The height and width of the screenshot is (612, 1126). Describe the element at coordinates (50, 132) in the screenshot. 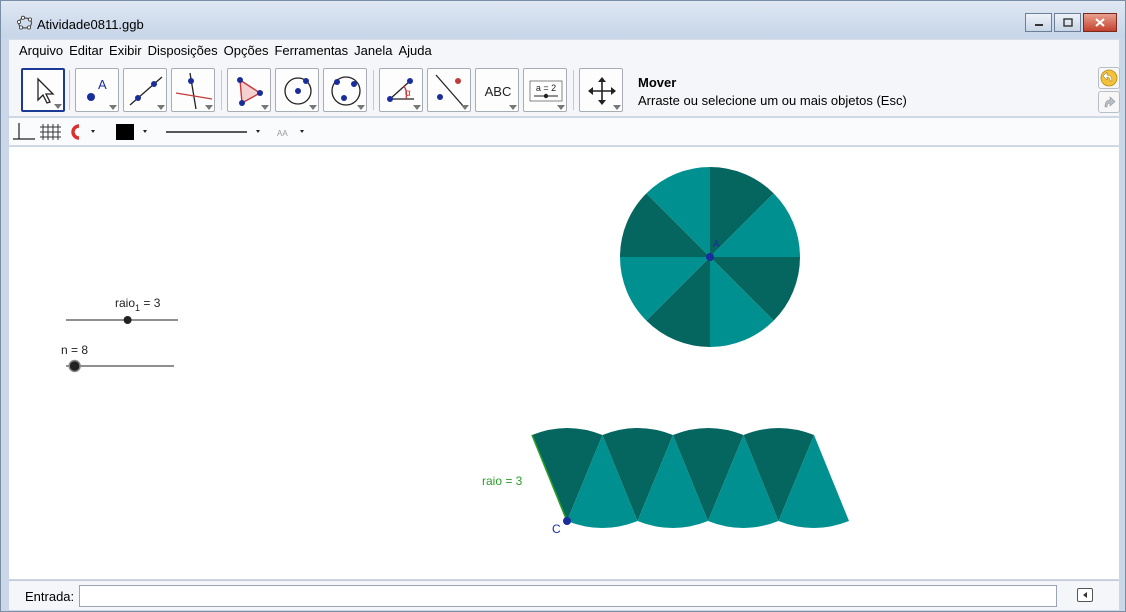

I see `grid-toggle-icon` at that location.